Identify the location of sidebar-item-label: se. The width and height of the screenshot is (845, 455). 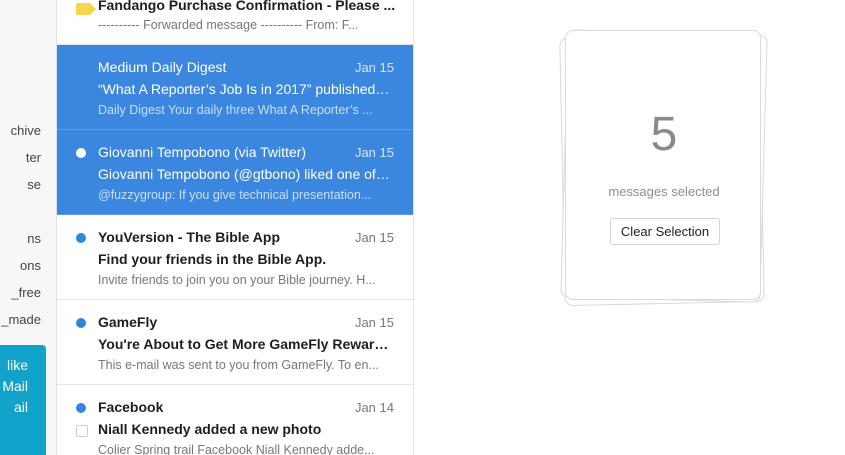
(34, 184).